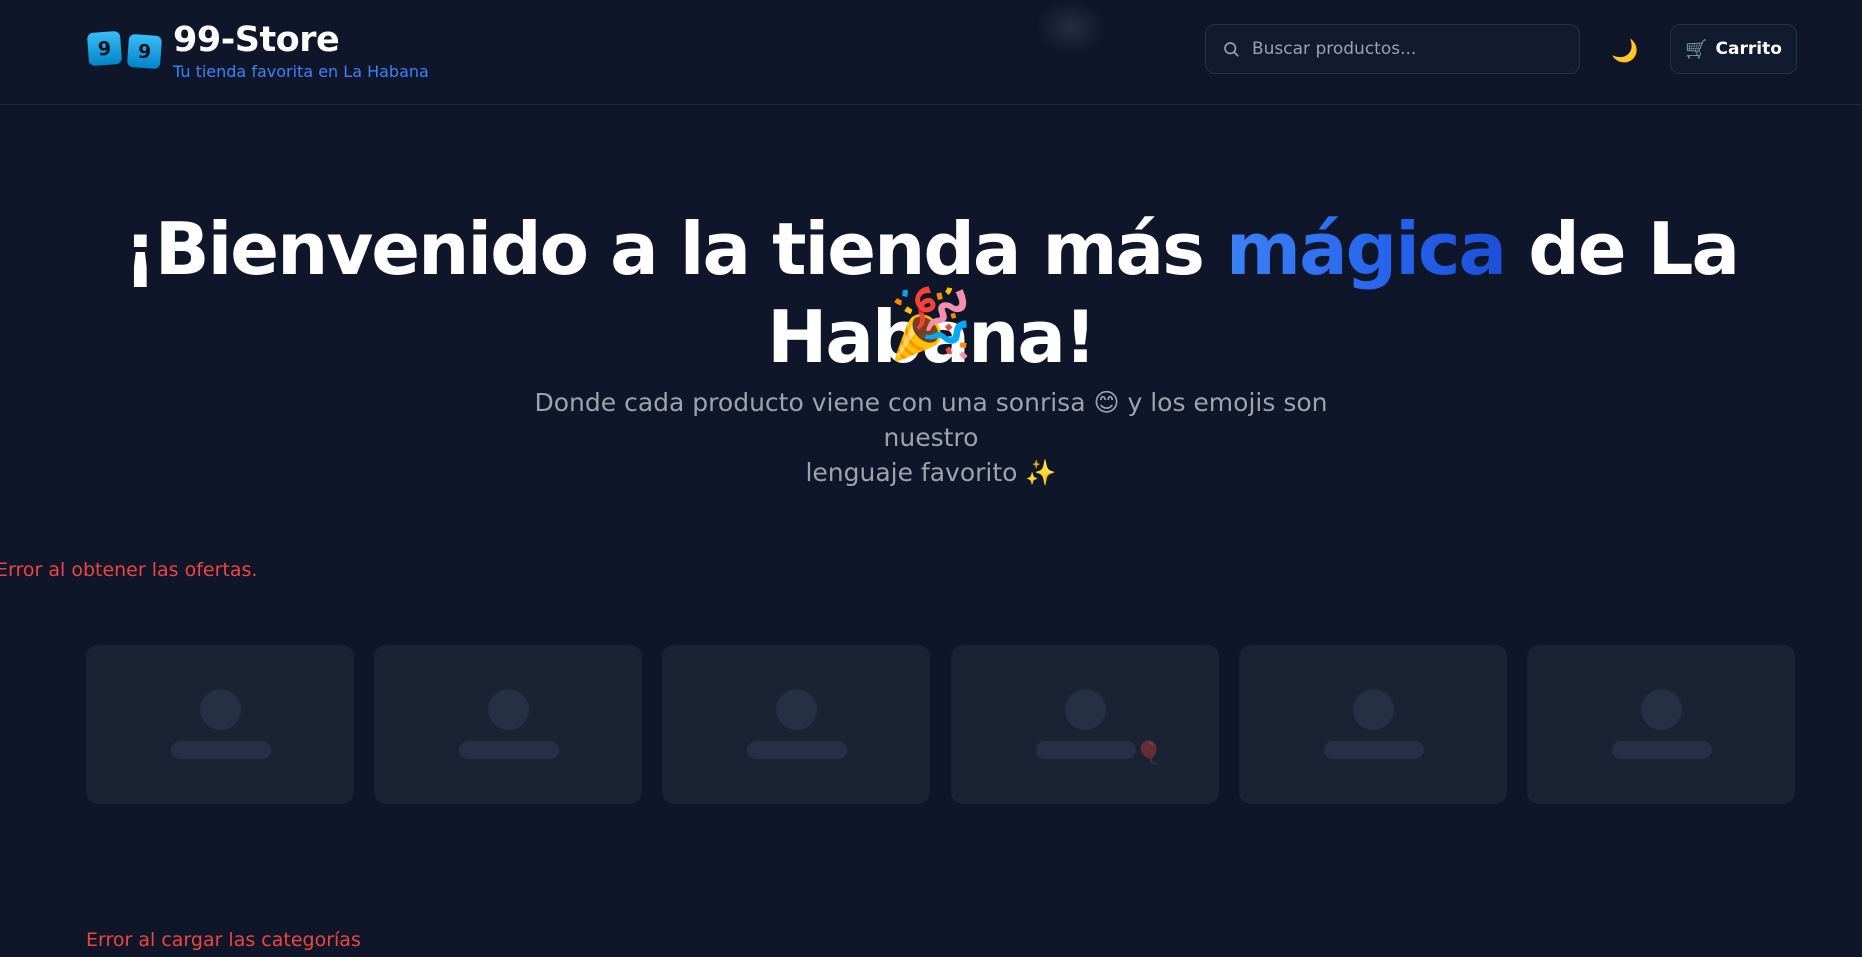 The image size is (1862, 957). What do you see at coordinates (675, 249) in the screenshot?
I see `hero-title-start: ¡Bienvenido a la tienda más` at bounding box center [675, 249].